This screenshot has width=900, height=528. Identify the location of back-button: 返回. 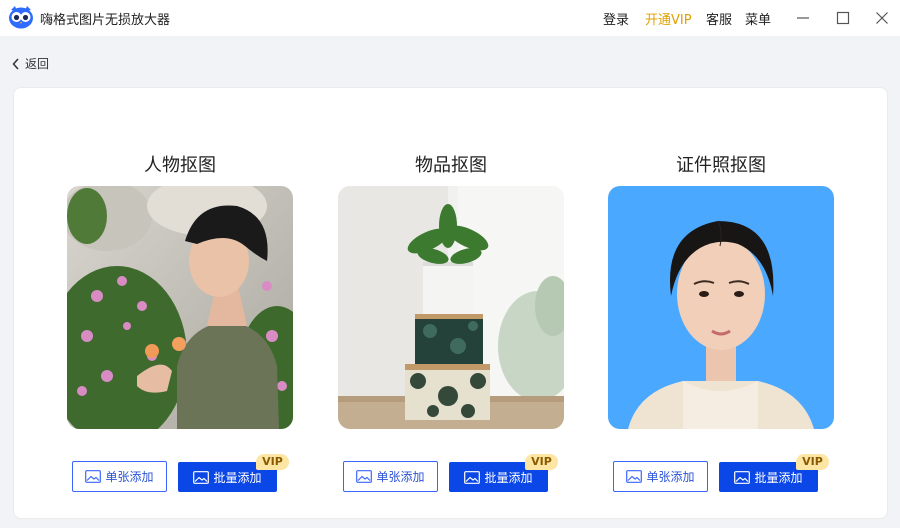
(30, 63).